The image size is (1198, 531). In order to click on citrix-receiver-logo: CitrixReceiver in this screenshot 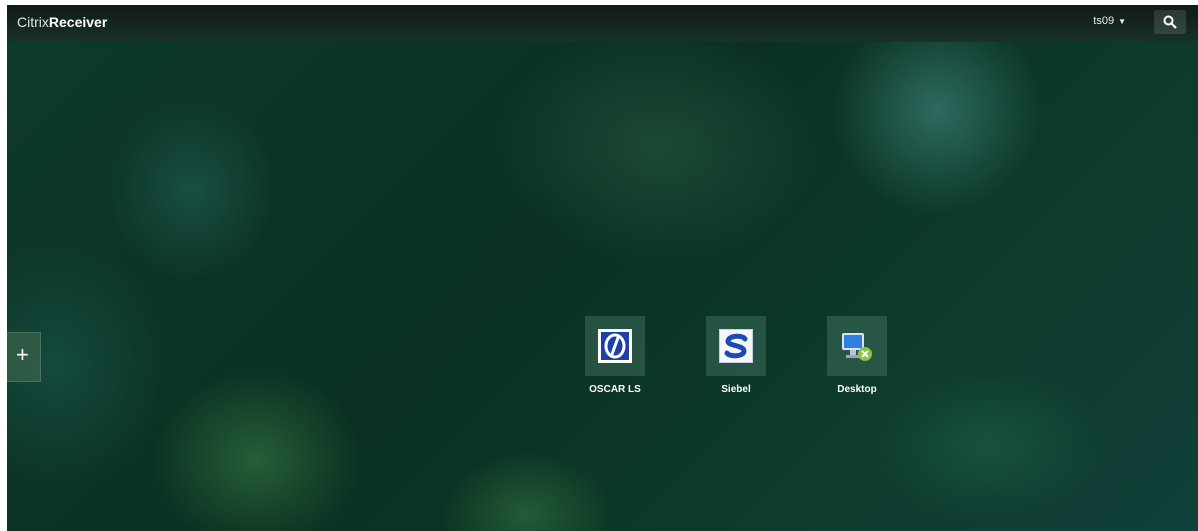, I will do `click(62, 22)`.